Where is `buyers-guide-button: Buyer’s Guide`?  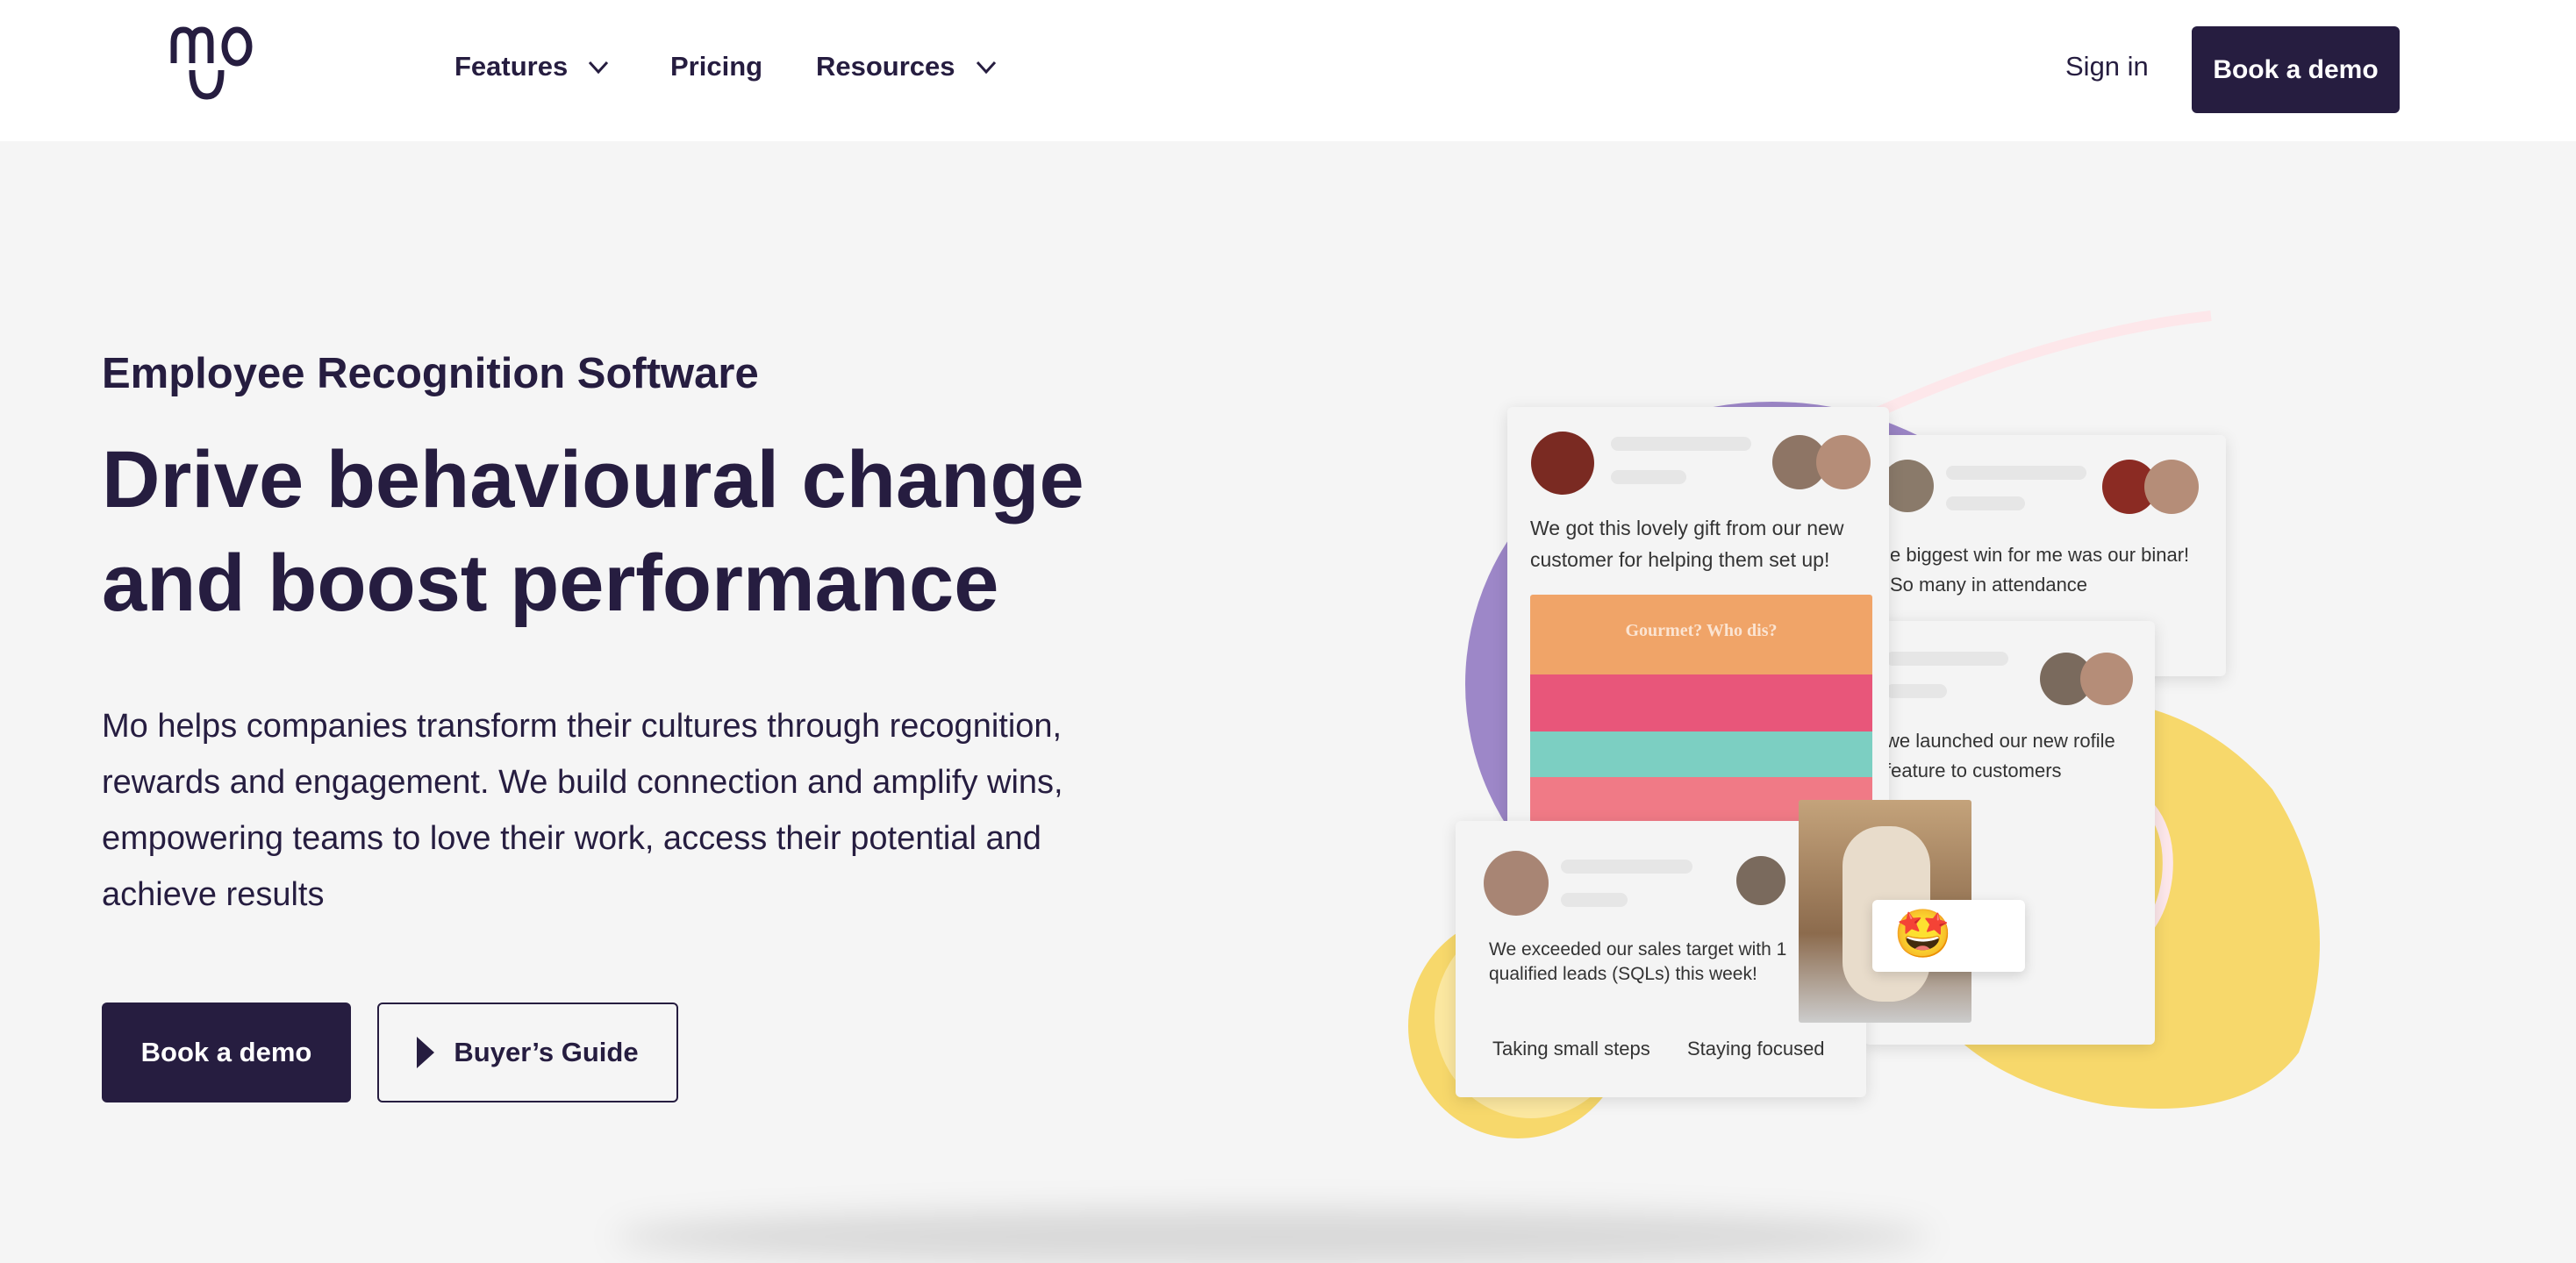 buyers-guide-button: Buyer’s Guide is located at coordinates (527, 1052).